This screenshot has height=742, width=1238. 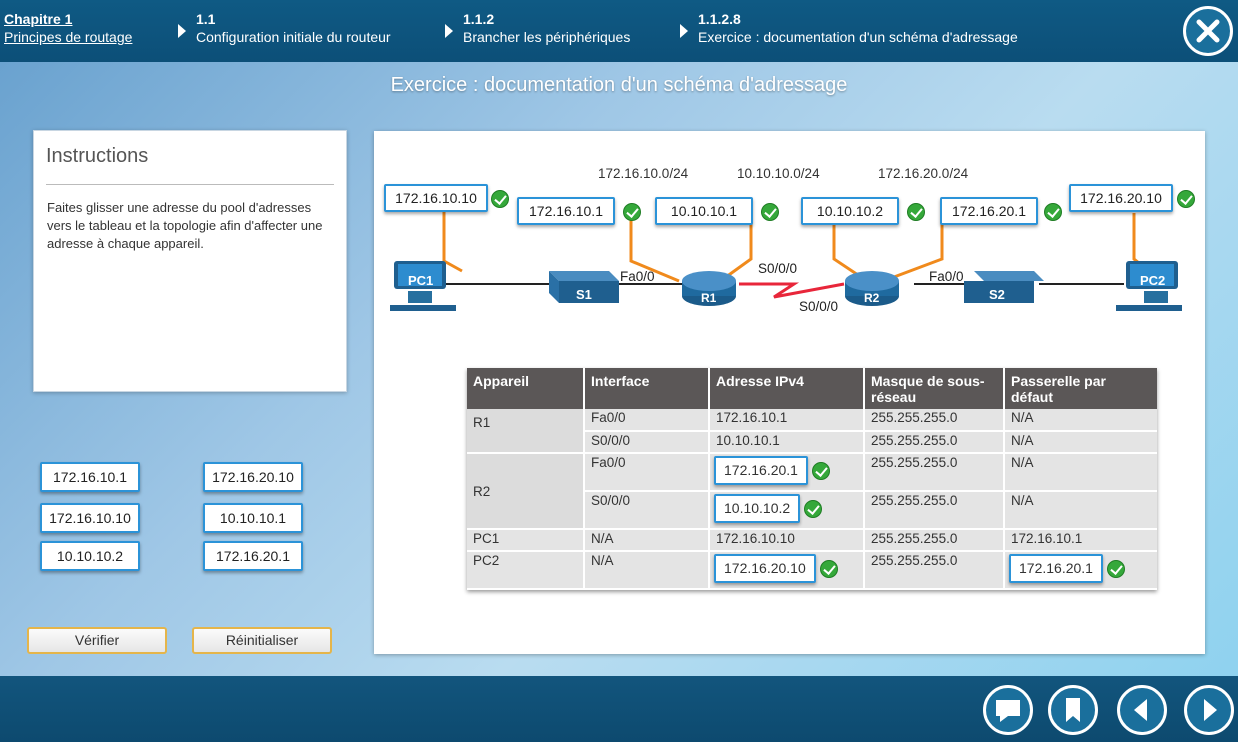 I want to click on device-cell: R2, so click(x=526, y=491).